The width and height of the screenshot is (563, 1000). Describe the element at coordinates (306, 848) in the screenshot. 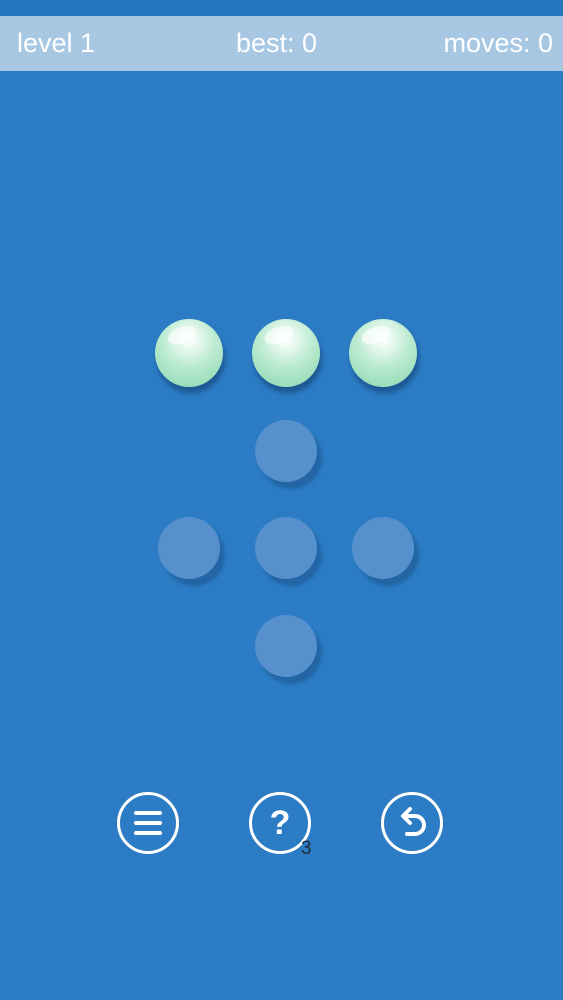

I see `hint-count: 3` at that location.